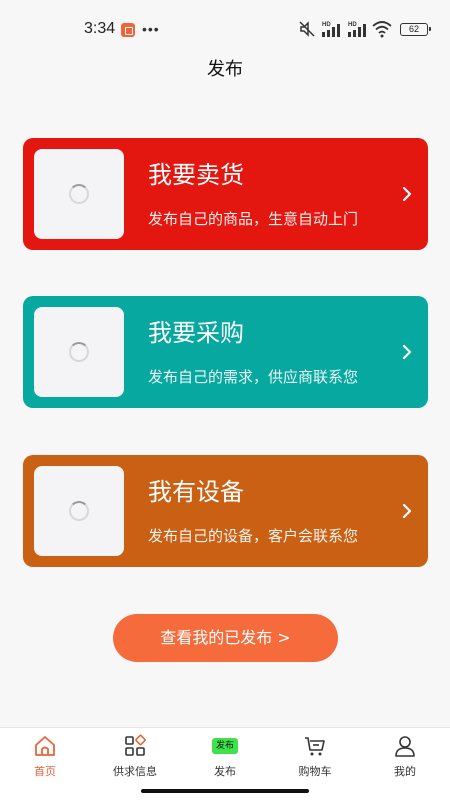 The image size is (450, 800). I want to click on status-icons: HD HD 62, so click(364, 30).